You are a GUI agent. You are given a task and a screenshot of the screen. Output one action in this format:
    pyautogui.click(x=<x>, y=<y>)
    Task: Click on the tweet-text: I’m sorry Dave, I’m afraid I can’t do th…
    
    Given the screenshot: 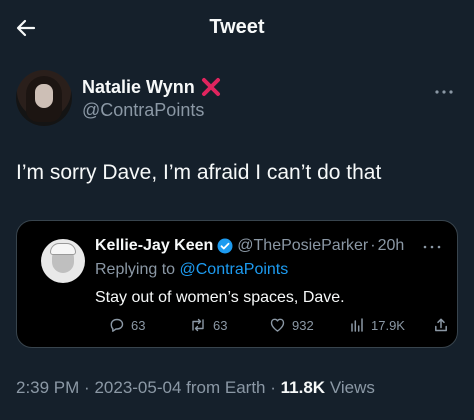 What is the action you would take?
    pyautogui.click(x=199, y=172)
    